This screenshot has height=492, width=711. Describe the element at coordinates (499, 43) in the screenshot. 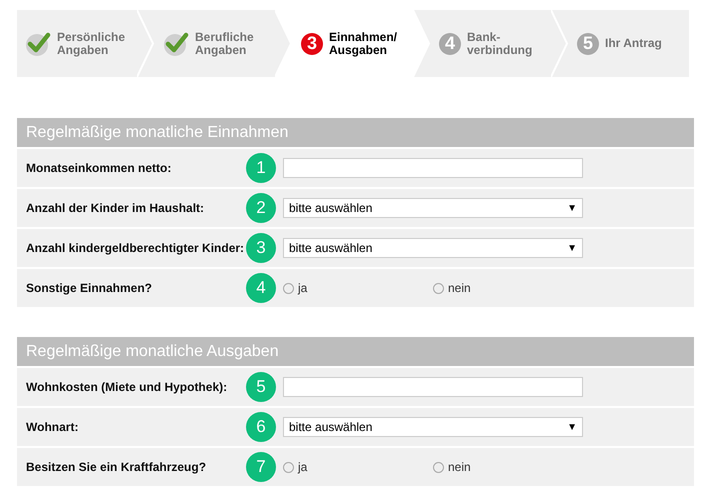

I see `step-label: Bank- verbindung` at that location.